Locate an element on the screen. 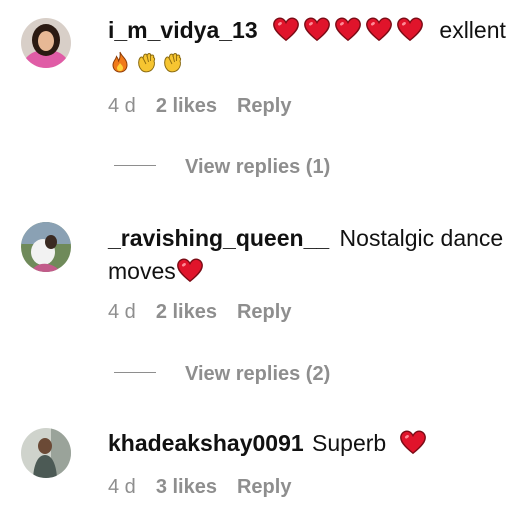 This screenshot has width=528, height=511. fire-icon is located at coordinates (120, 62).